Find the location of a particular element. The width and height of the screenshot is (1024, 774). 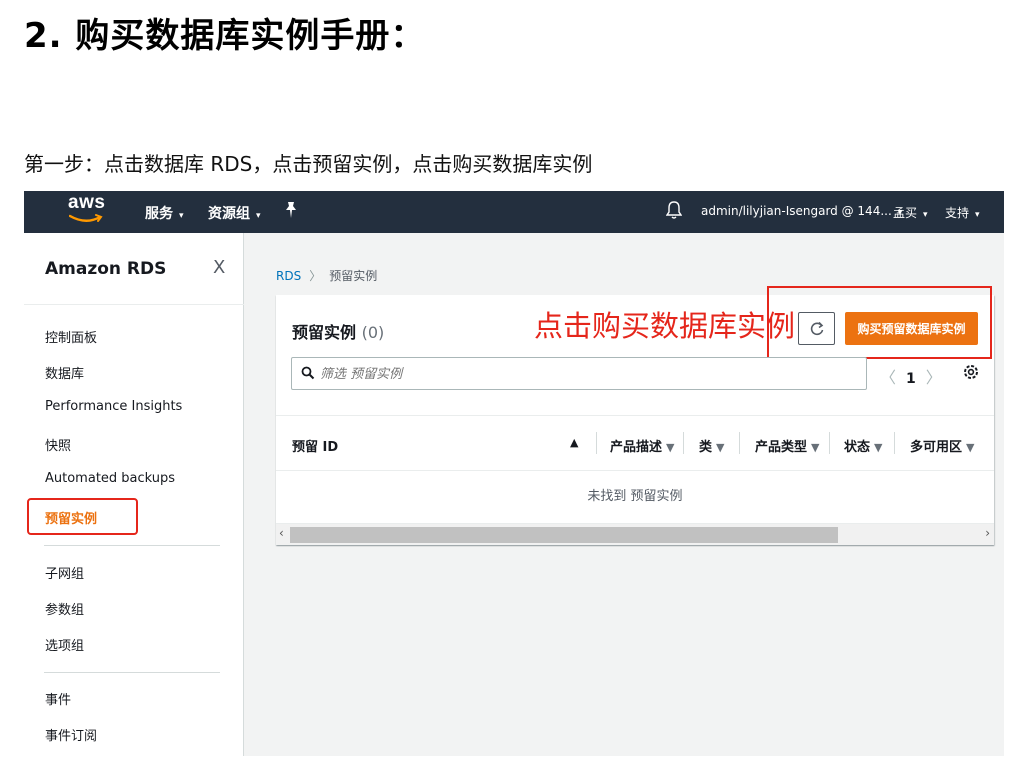

column-header-label: 状态 is located at coordinates (857, 447).